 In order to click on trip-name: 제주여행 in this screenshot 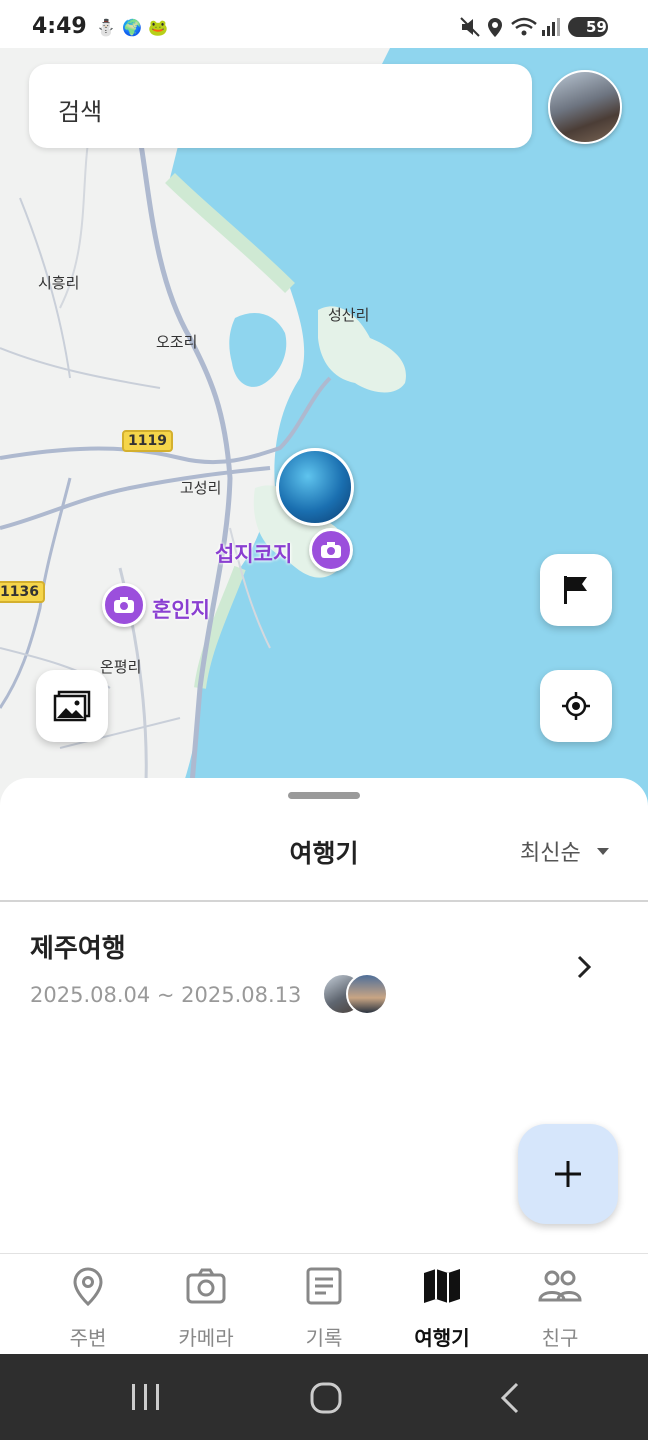, I will do `click(78, 949)`.